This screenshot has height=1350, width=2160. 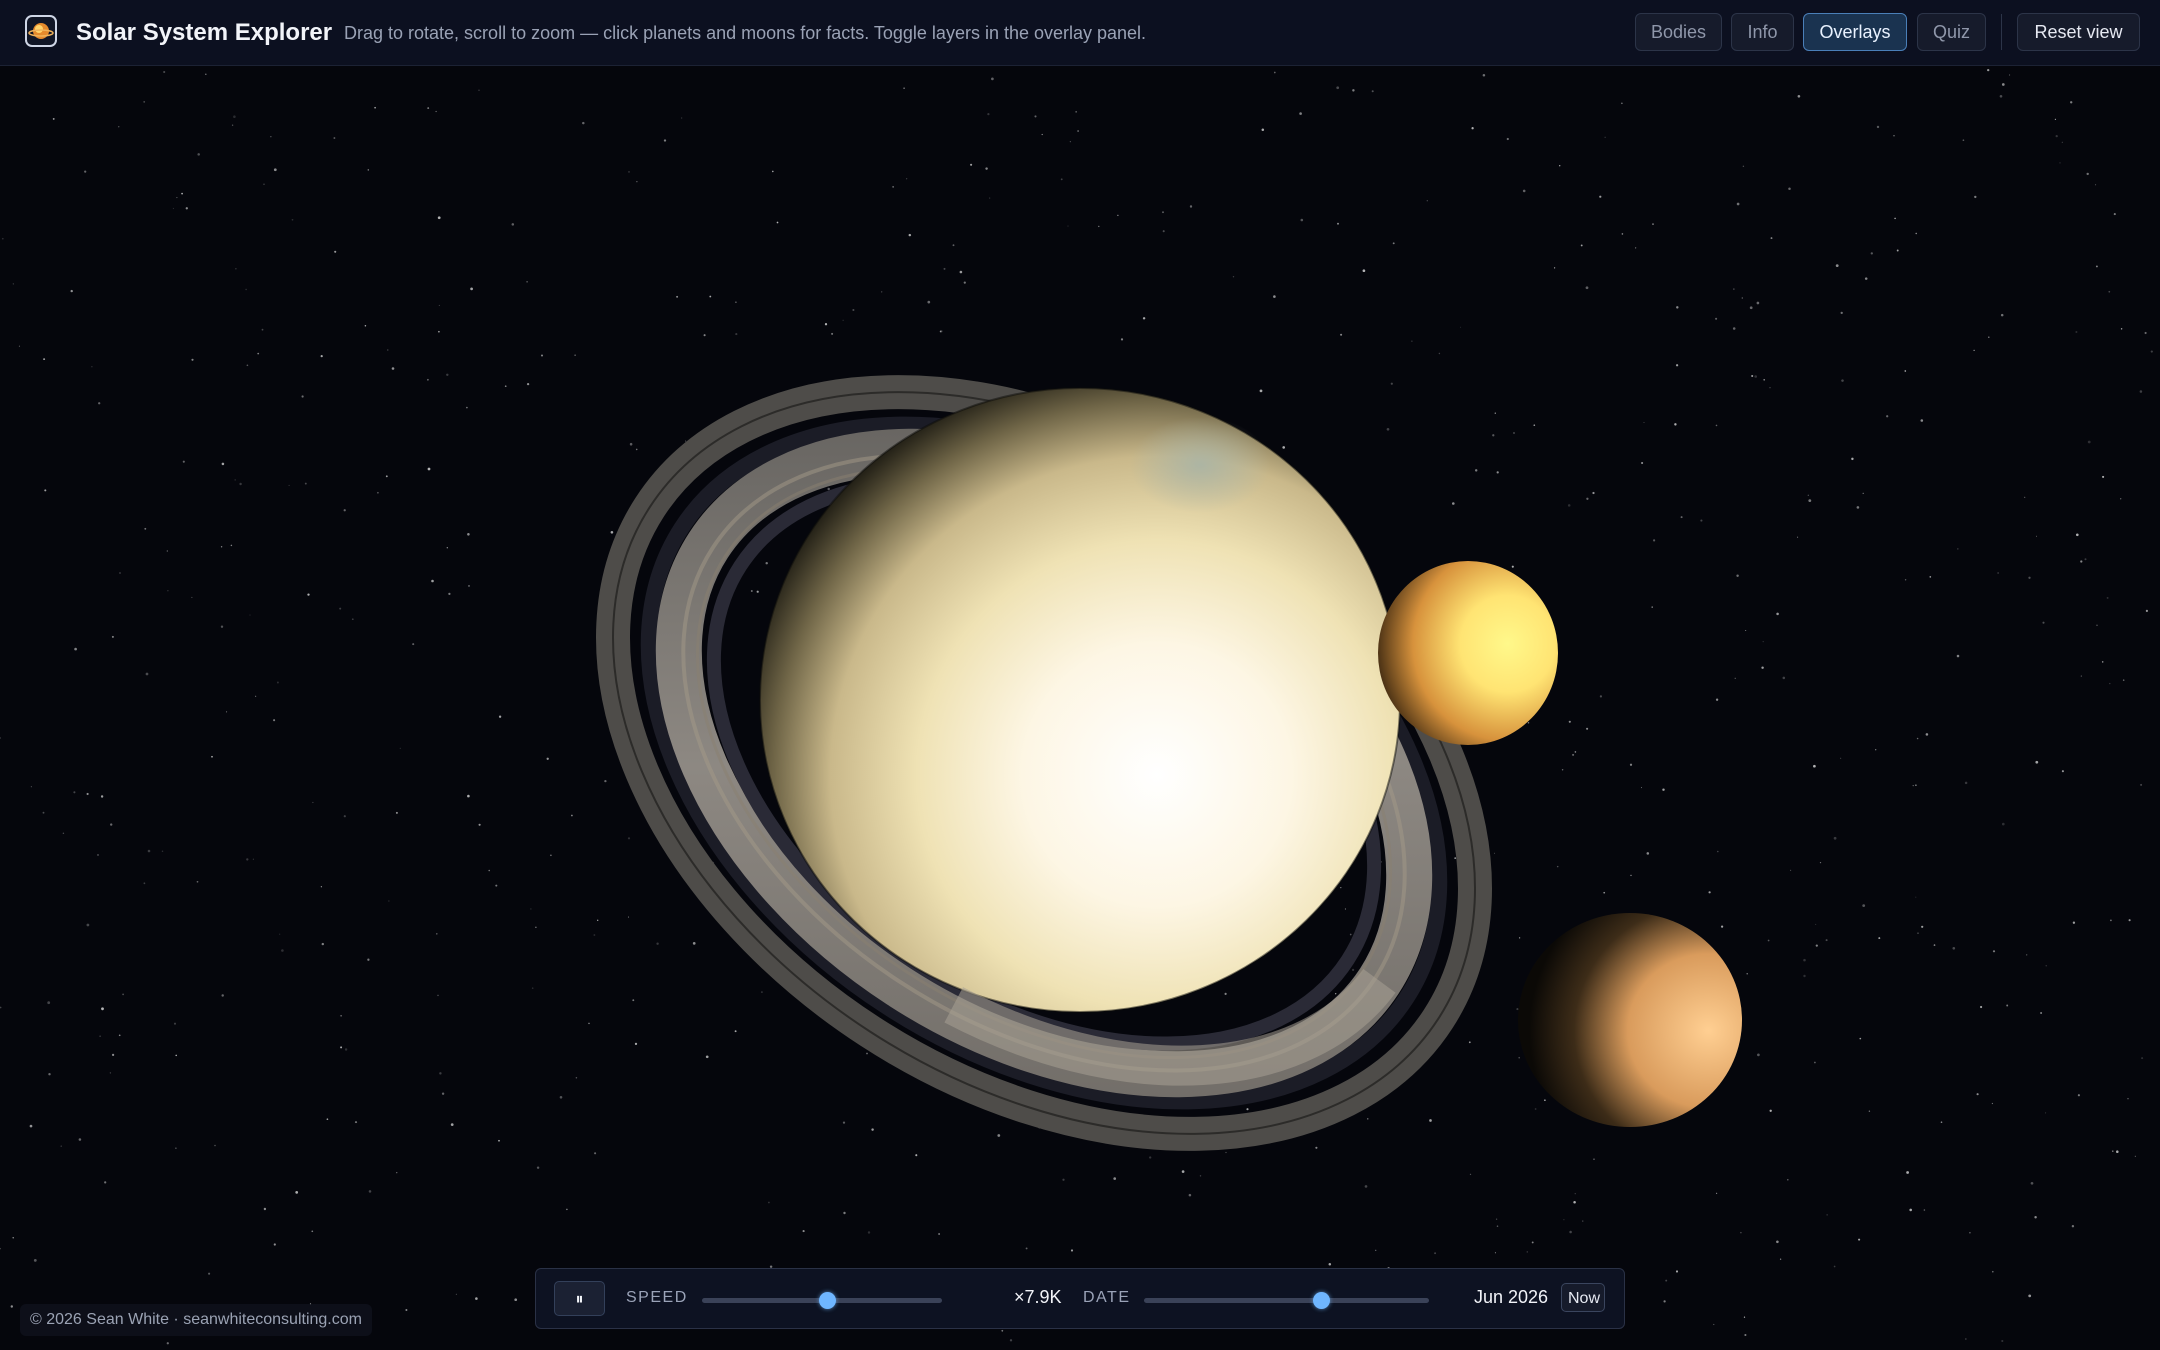 What do you see at coordinates (1080, 1298) in the screenshot?
I see `time-controls: ⏸ SPEED ×7.9K DATE Jun 2026 Now` at bounding box center [1080, 1298].